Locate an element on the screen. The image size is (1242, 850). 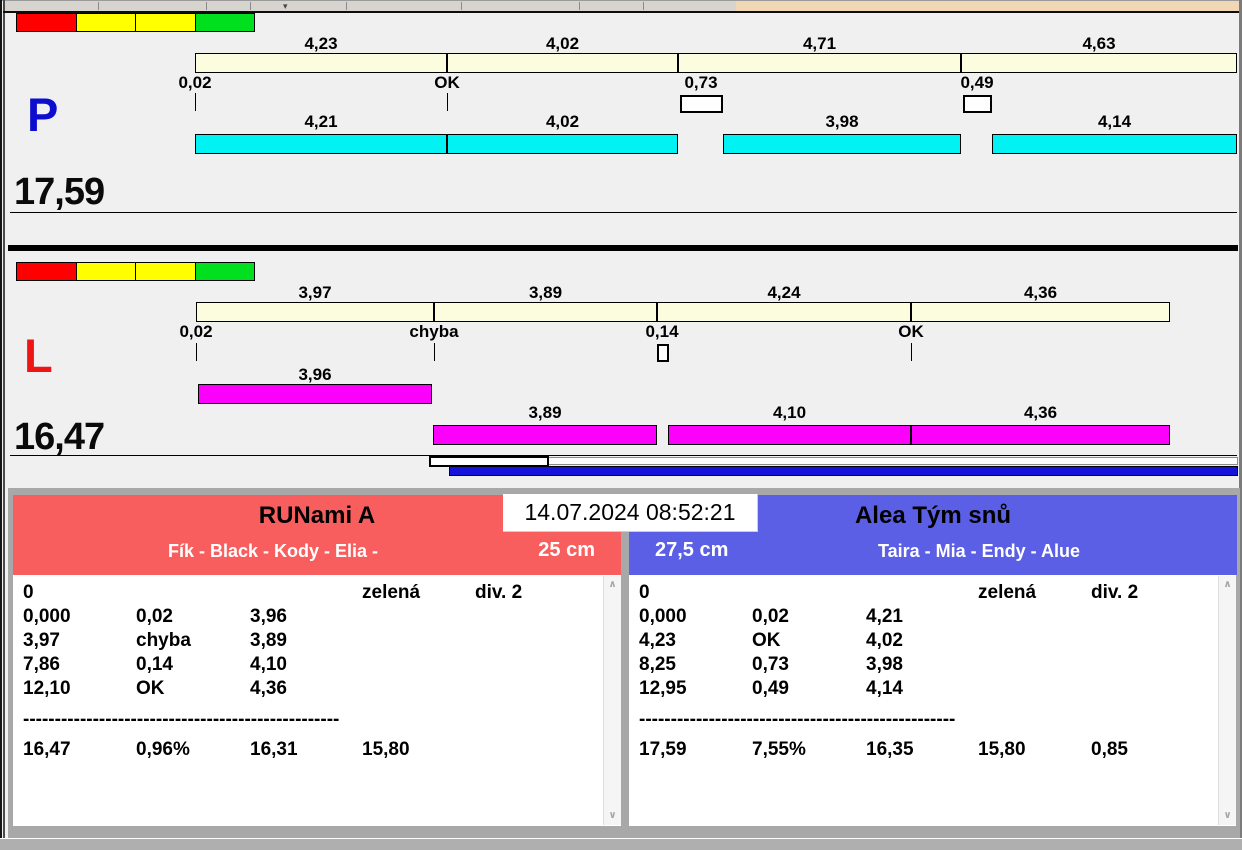
split-time-label: 4,36 is located at coordinates (1040, 292).